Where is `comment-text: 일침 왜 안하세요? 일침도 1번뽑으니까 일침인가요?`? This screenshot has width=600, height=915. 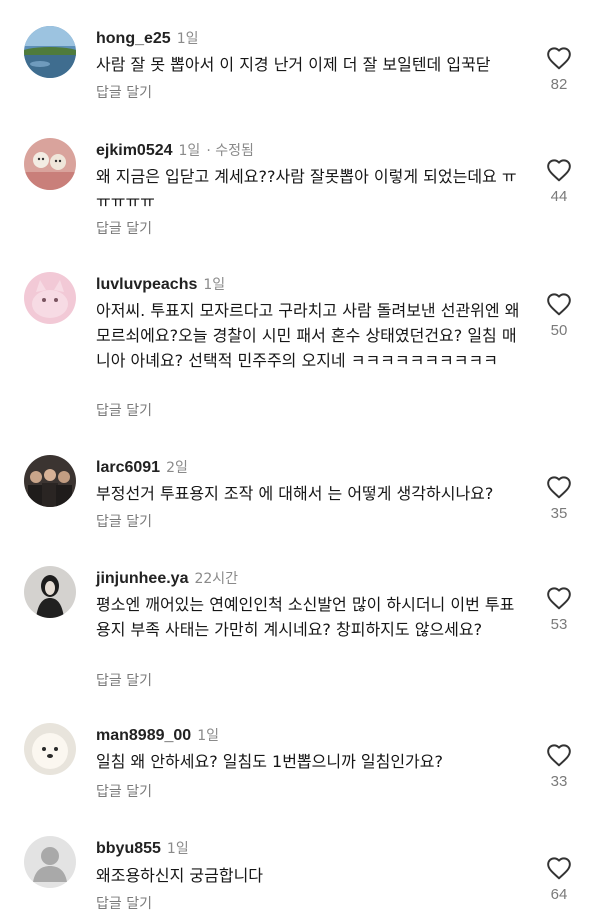
comment-text: 일침 왜 안하세요? 일침도 1번뽑으니까 일침인가요? is located at coordinates (269, 761).